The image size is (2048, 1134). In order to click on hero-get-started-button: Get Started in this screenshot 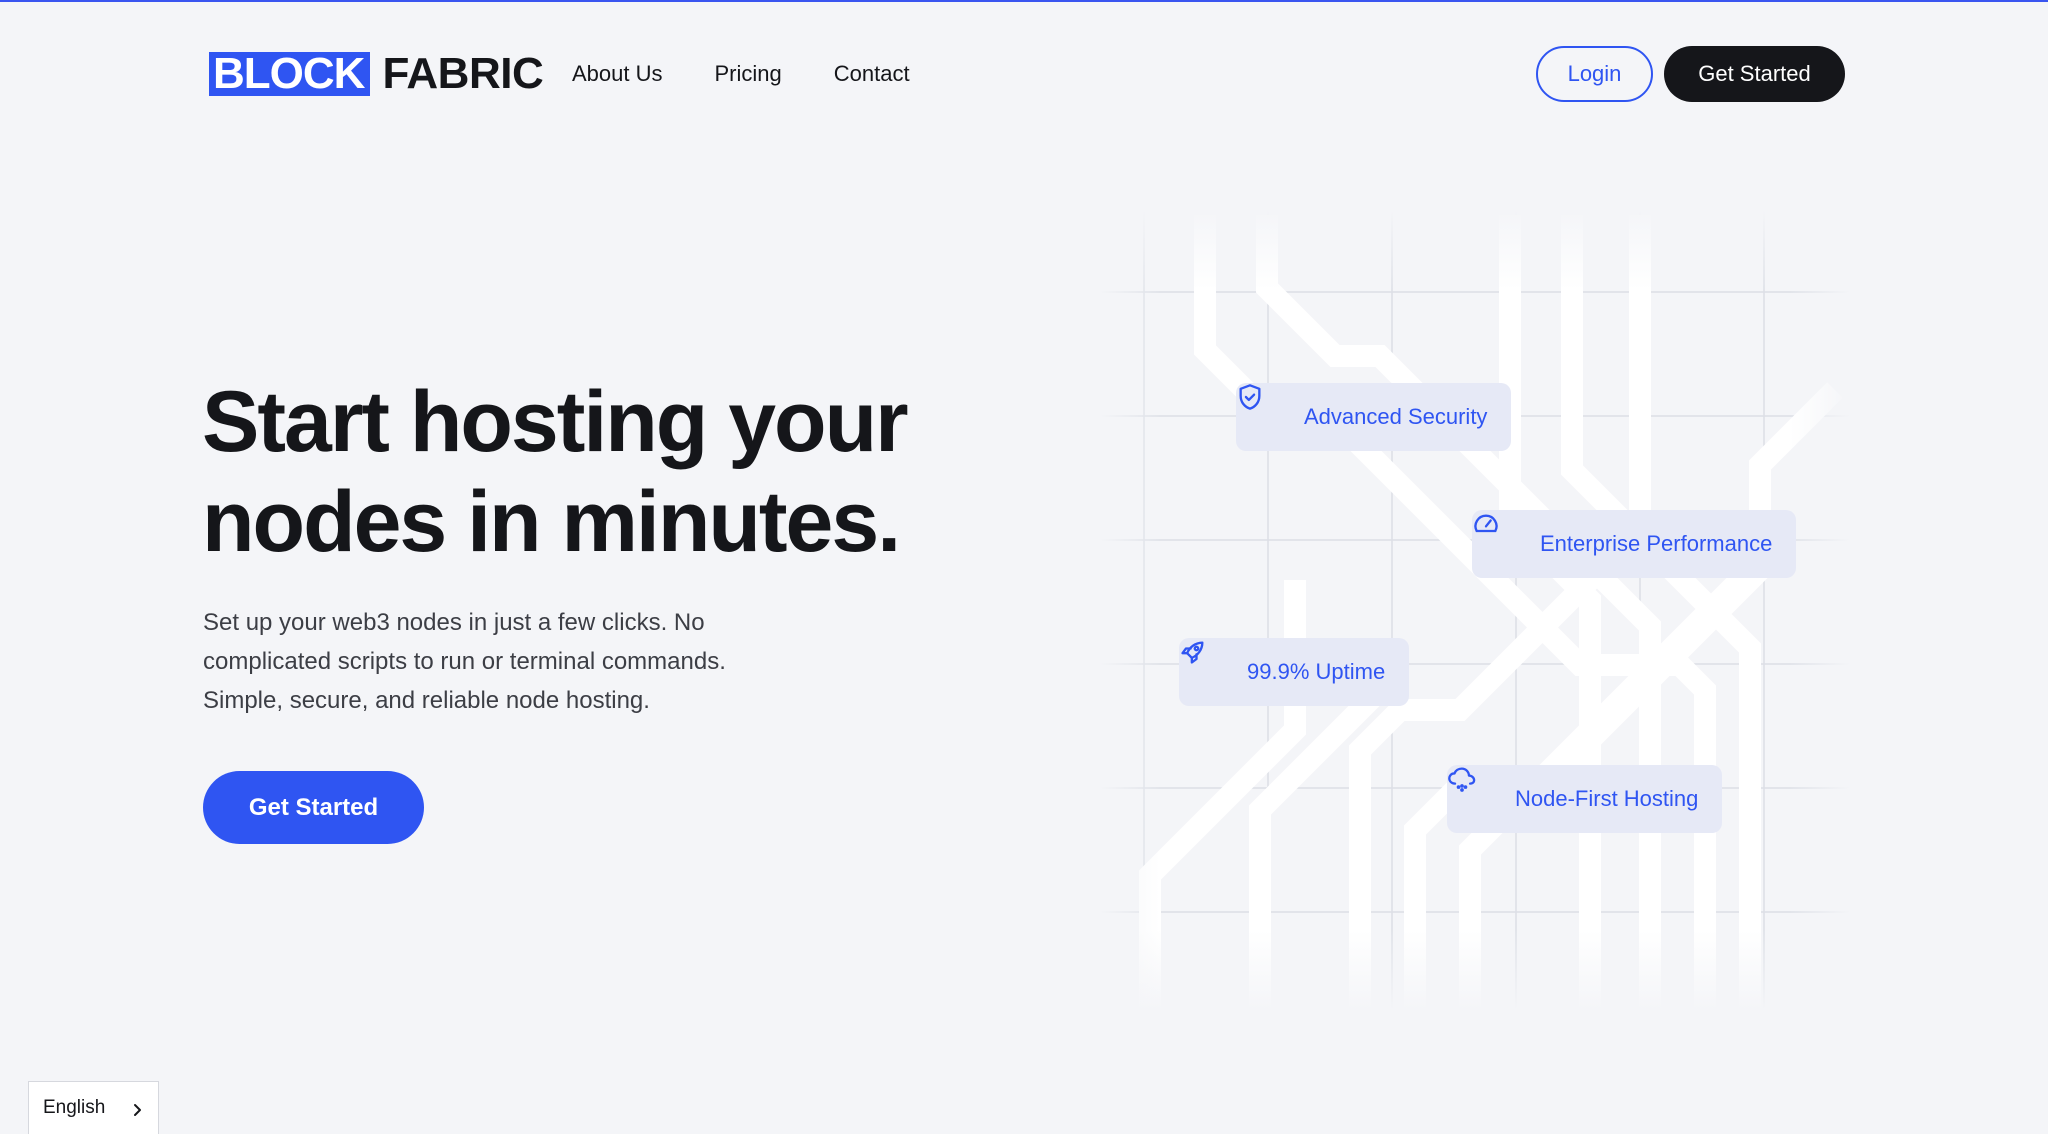, I will do `click(313, 807)`.